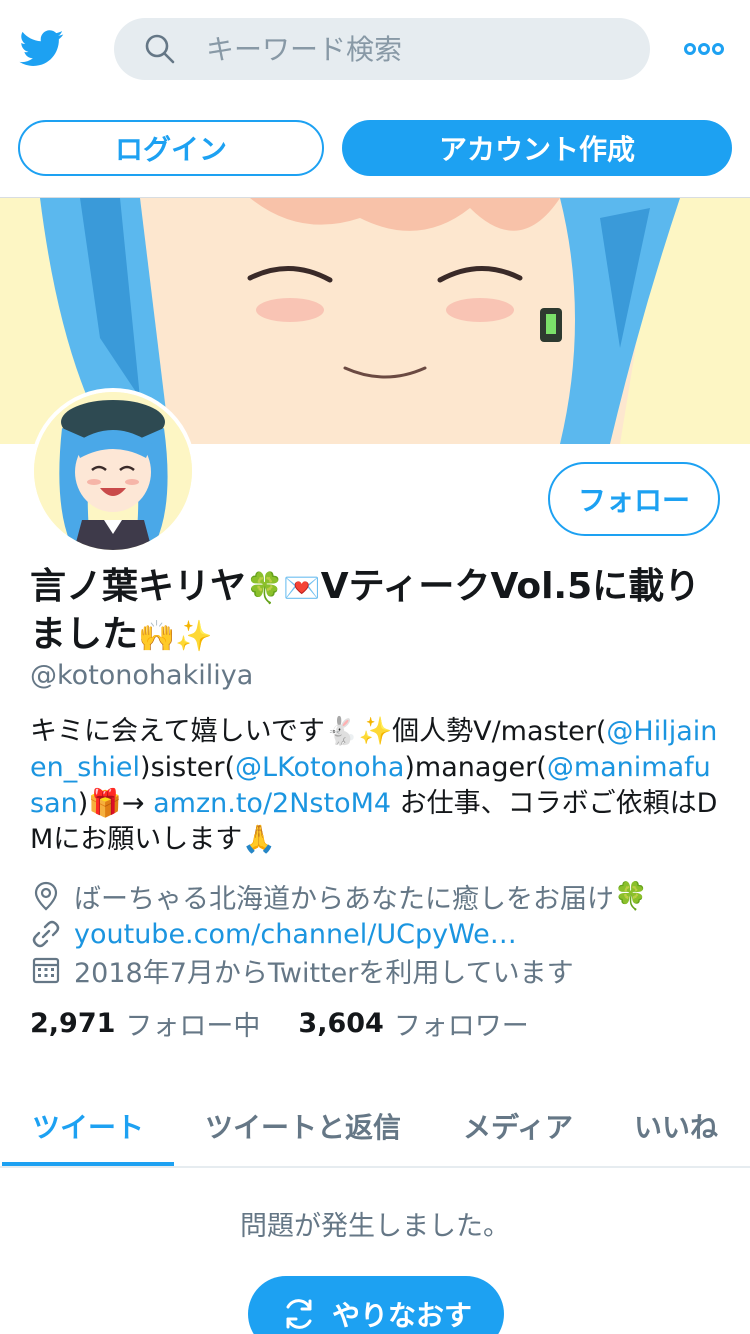 This screenshot has width=750, height=1334. What do you see at coordinates (375, 1226) in the screenshot?
I see `error-message: 問題が発生しました。` at bounding box center [375, 1226].